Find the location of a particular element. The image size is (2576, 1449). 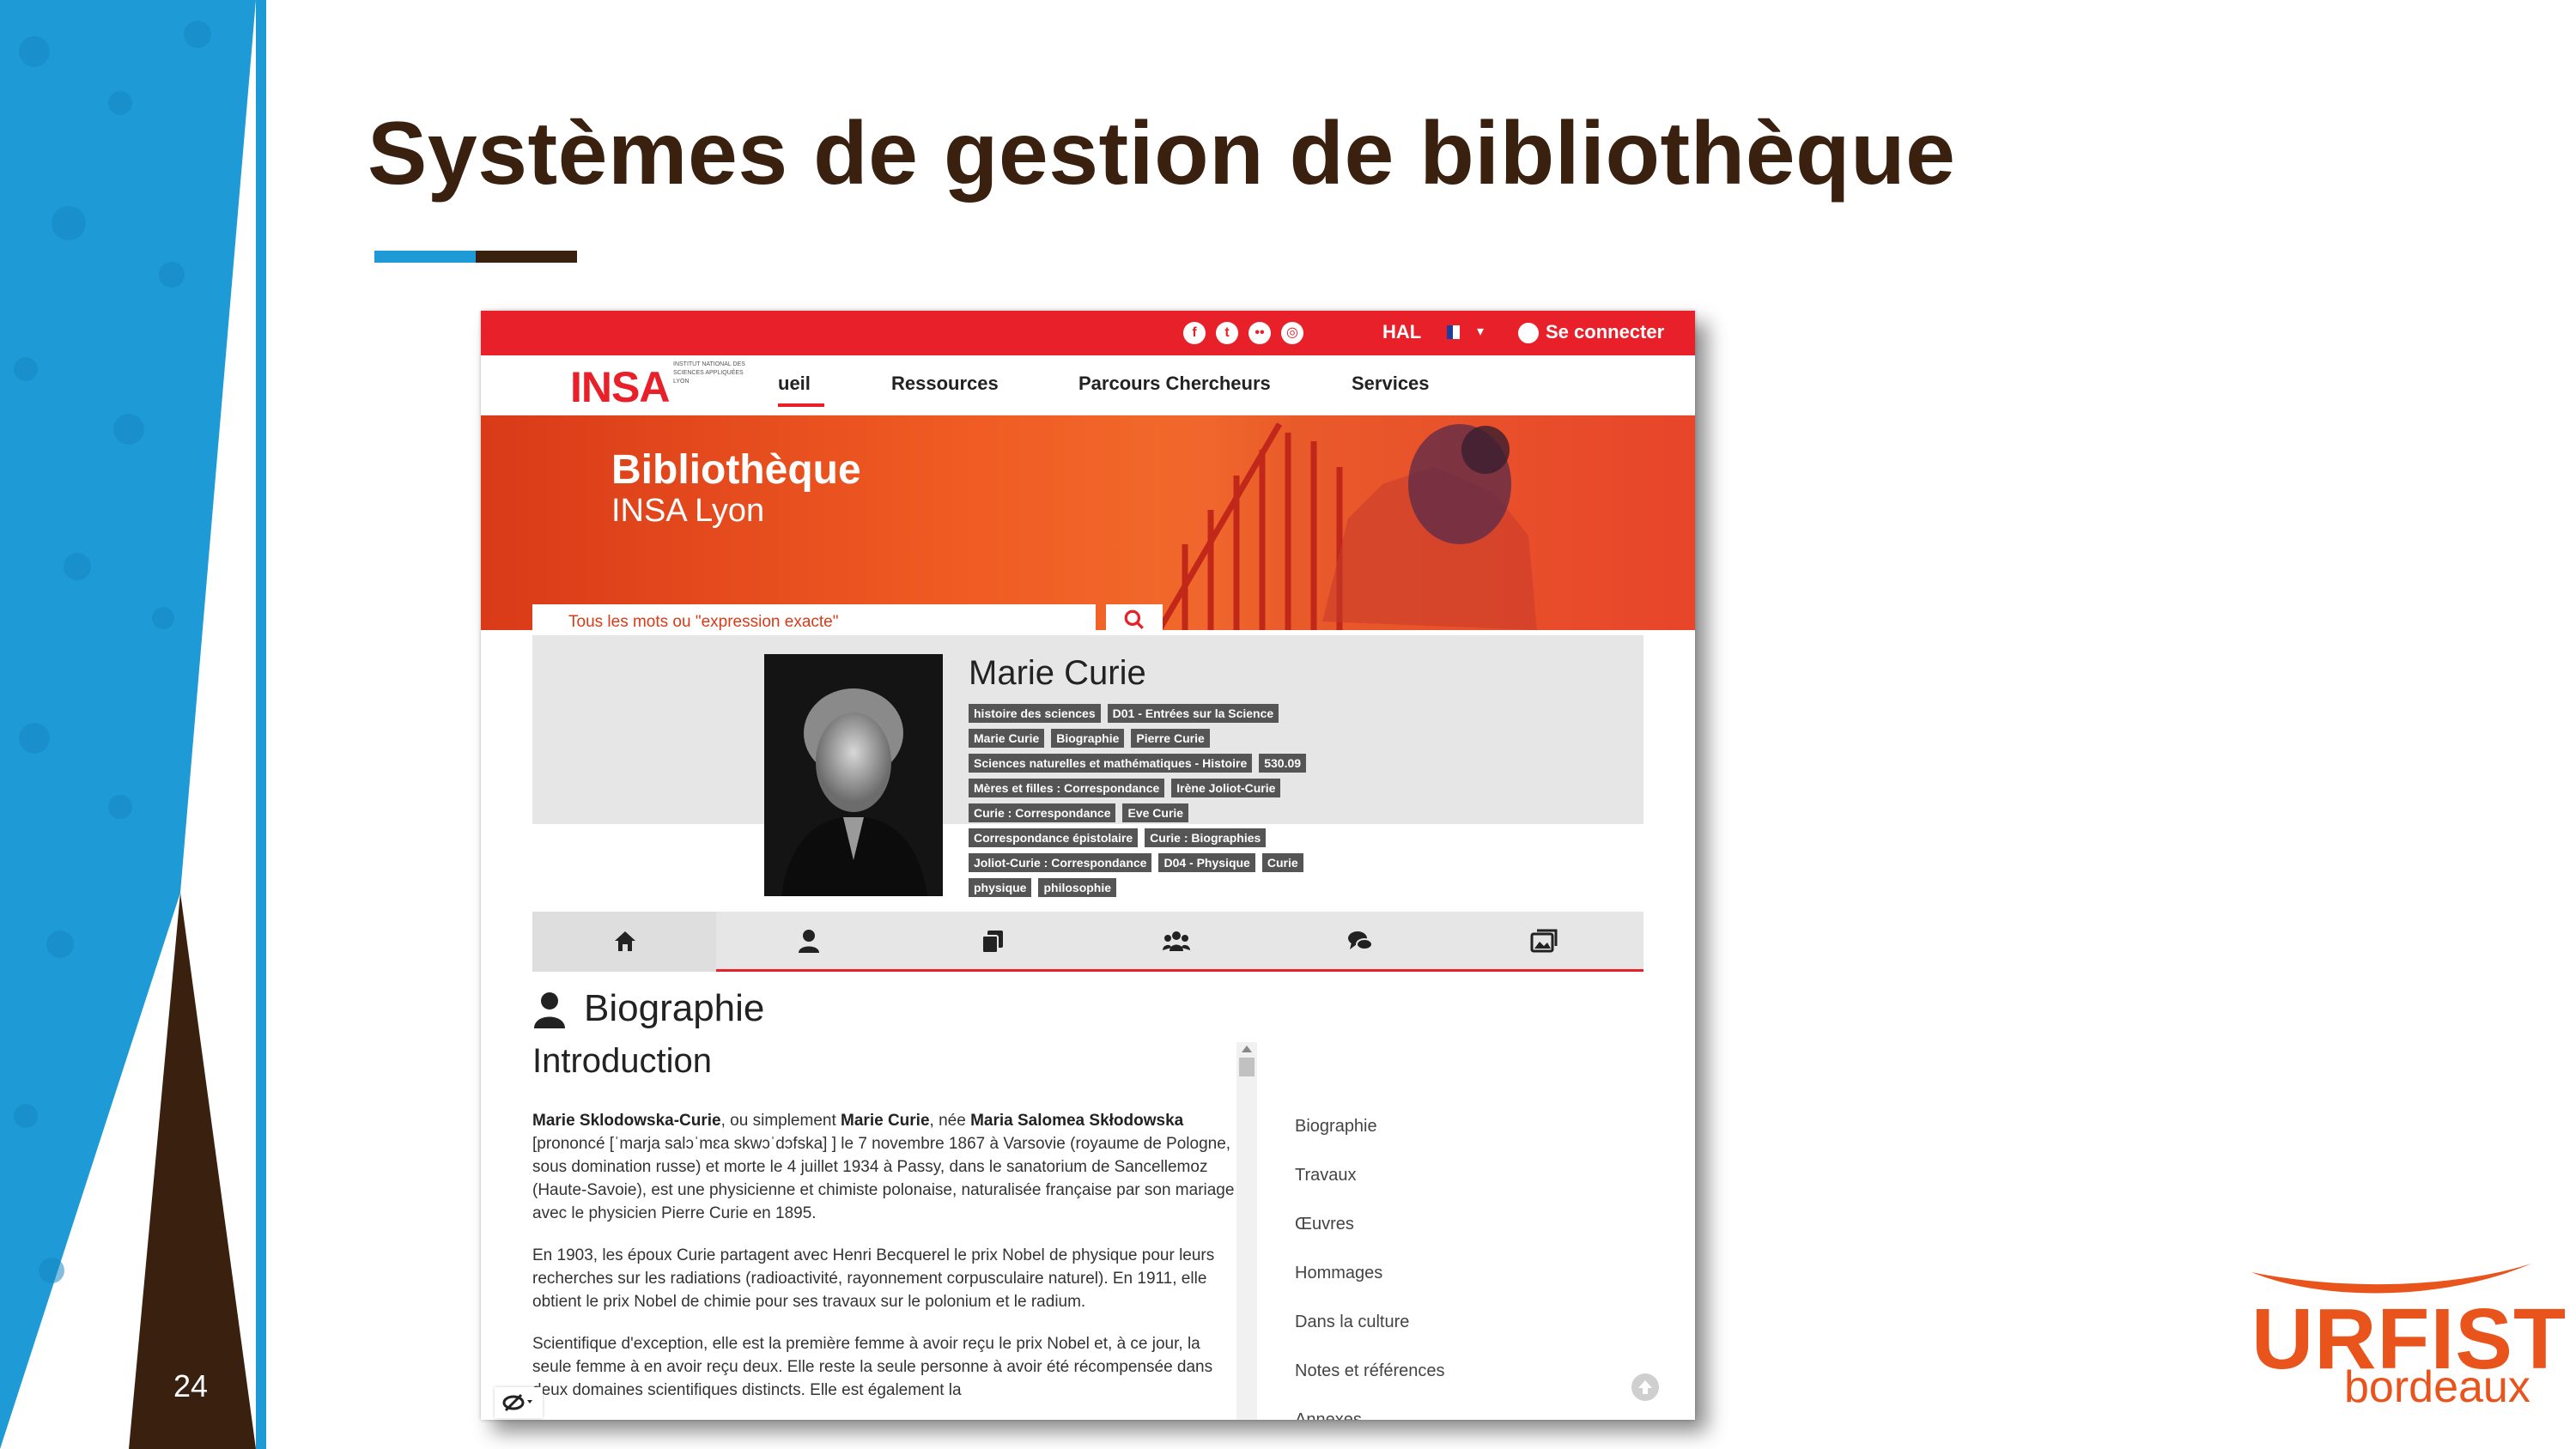

tab-works is located at coordinates (992, 942).